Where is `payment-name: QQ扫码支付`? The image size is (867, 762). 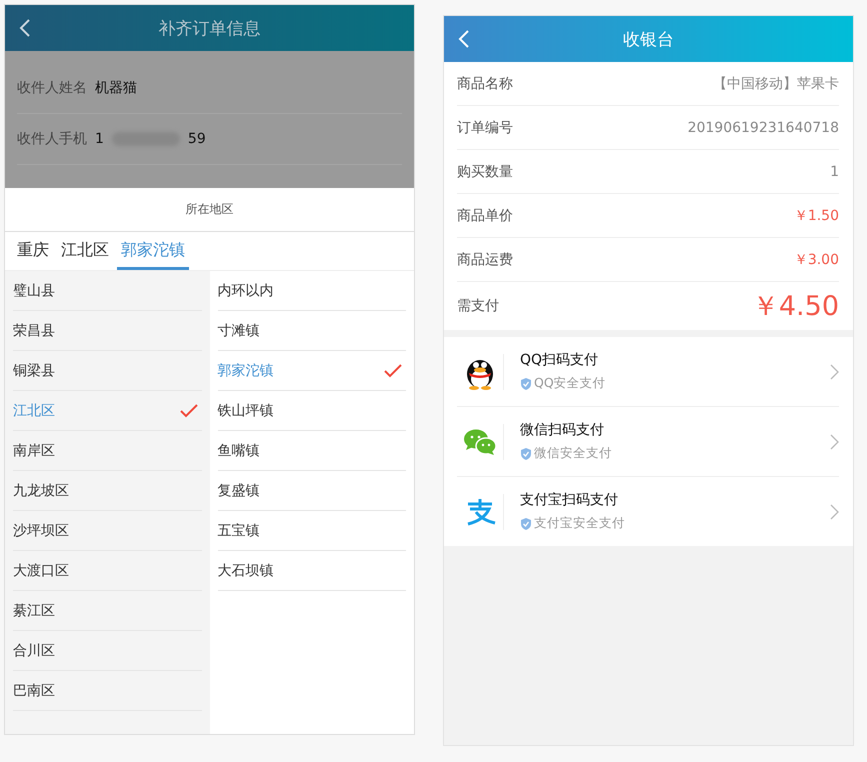 payment-name: QQ扫码支付 is located at coordinates (560, 360).